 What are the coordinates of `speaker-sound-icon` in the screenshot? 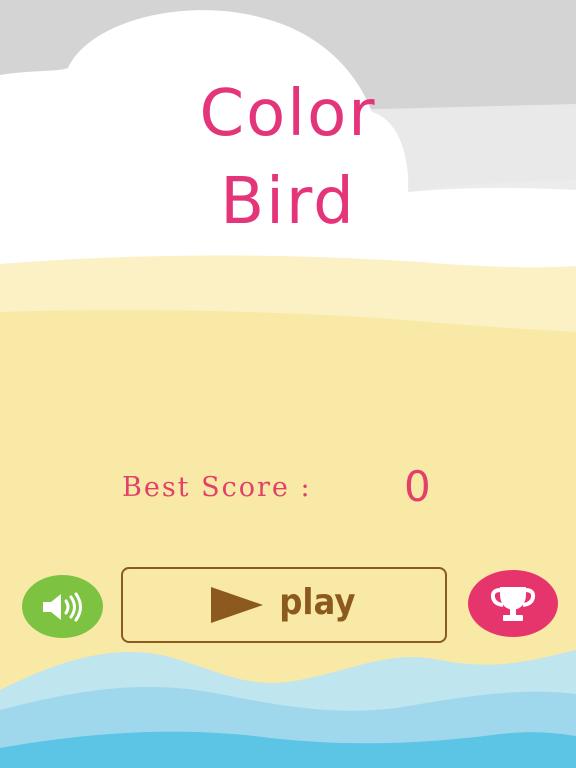 It's located at (63, 607).